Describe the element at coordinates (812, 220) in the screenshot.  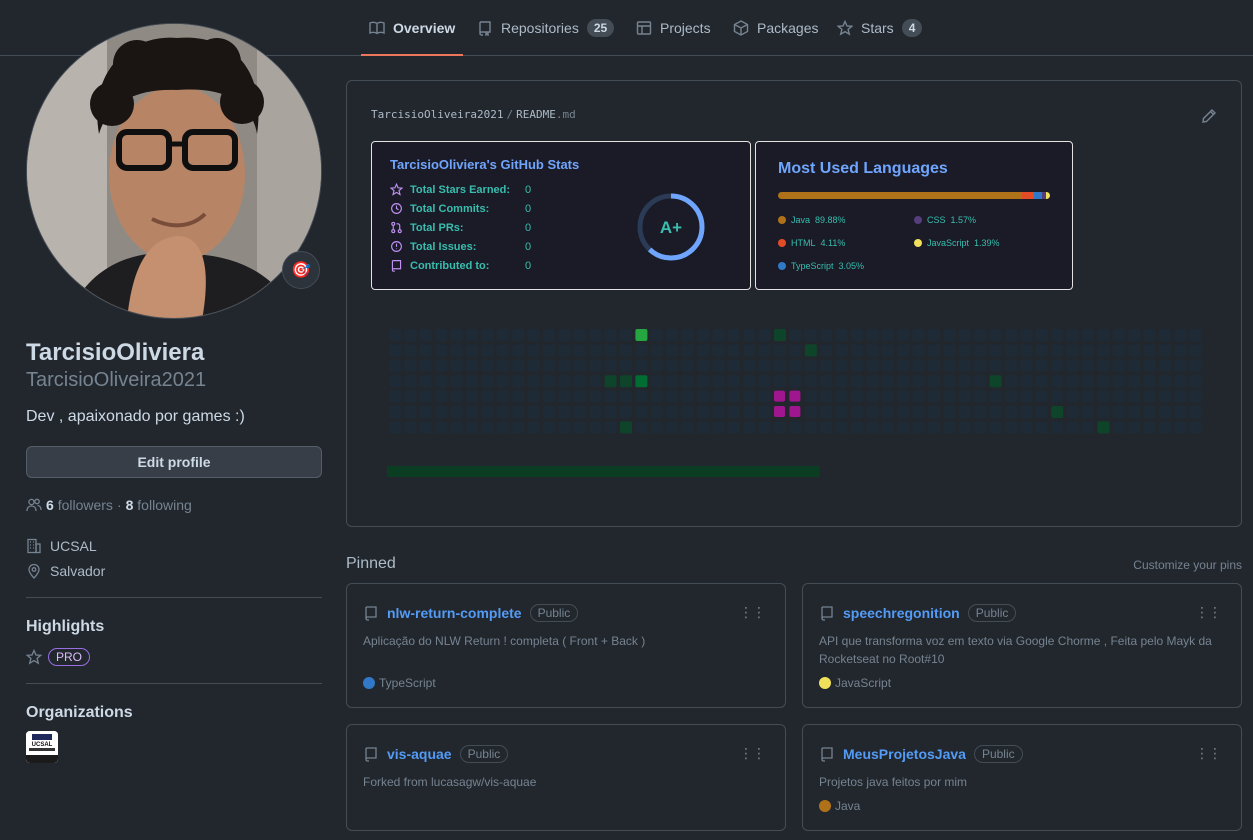
I see `language-java: Java 89.88%` at that location.